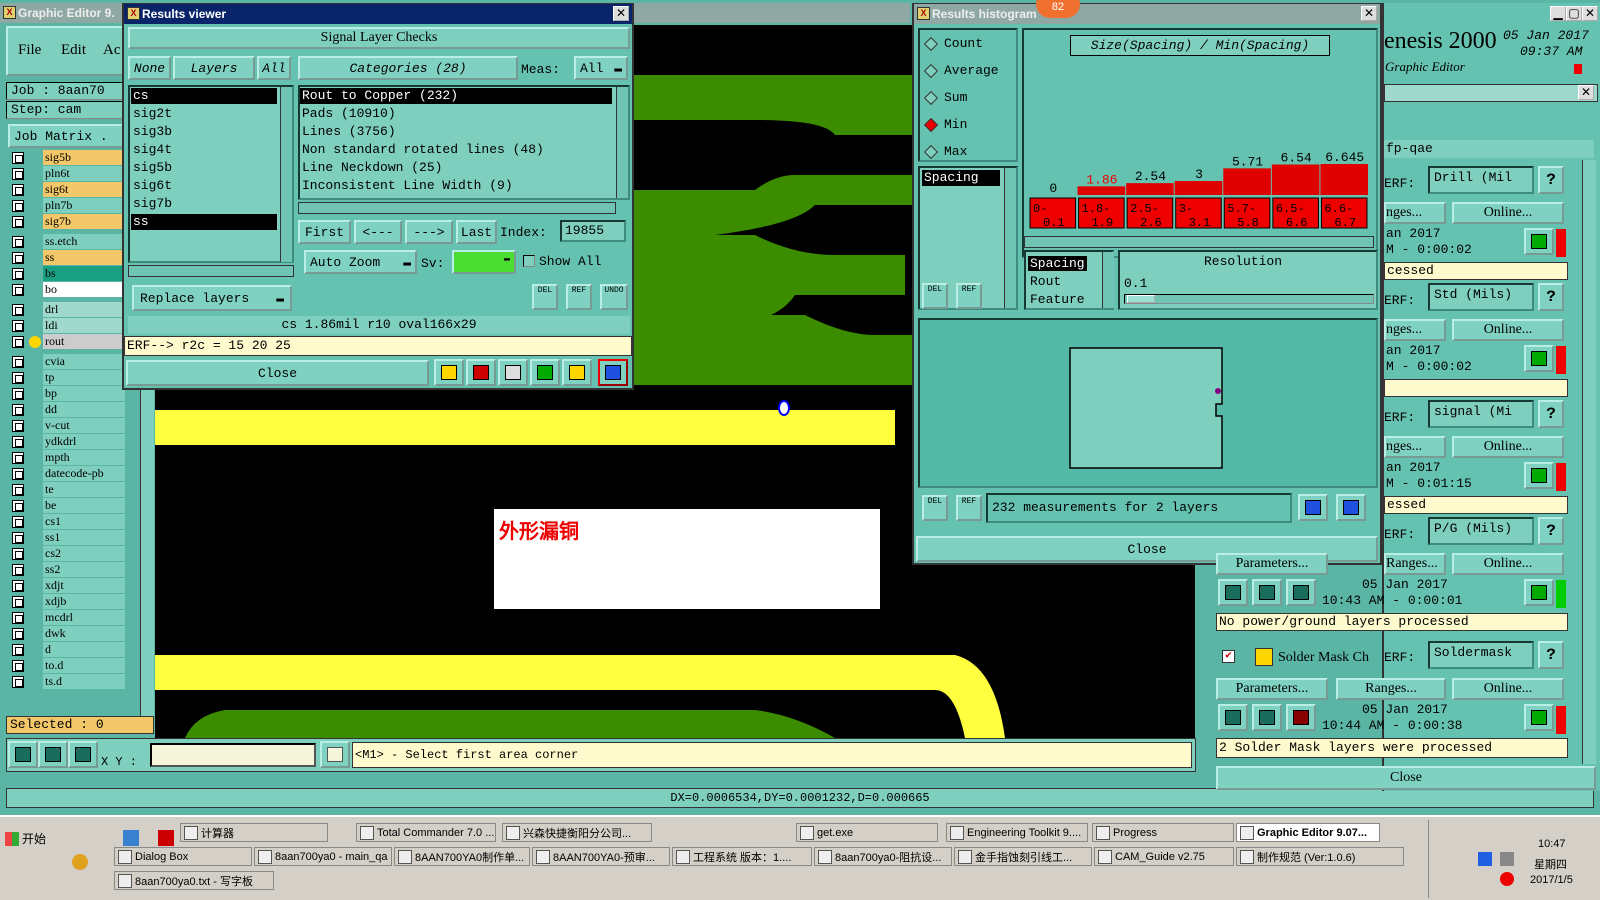  I want to click on taskbar-button: Progress, so click(1163, 832).